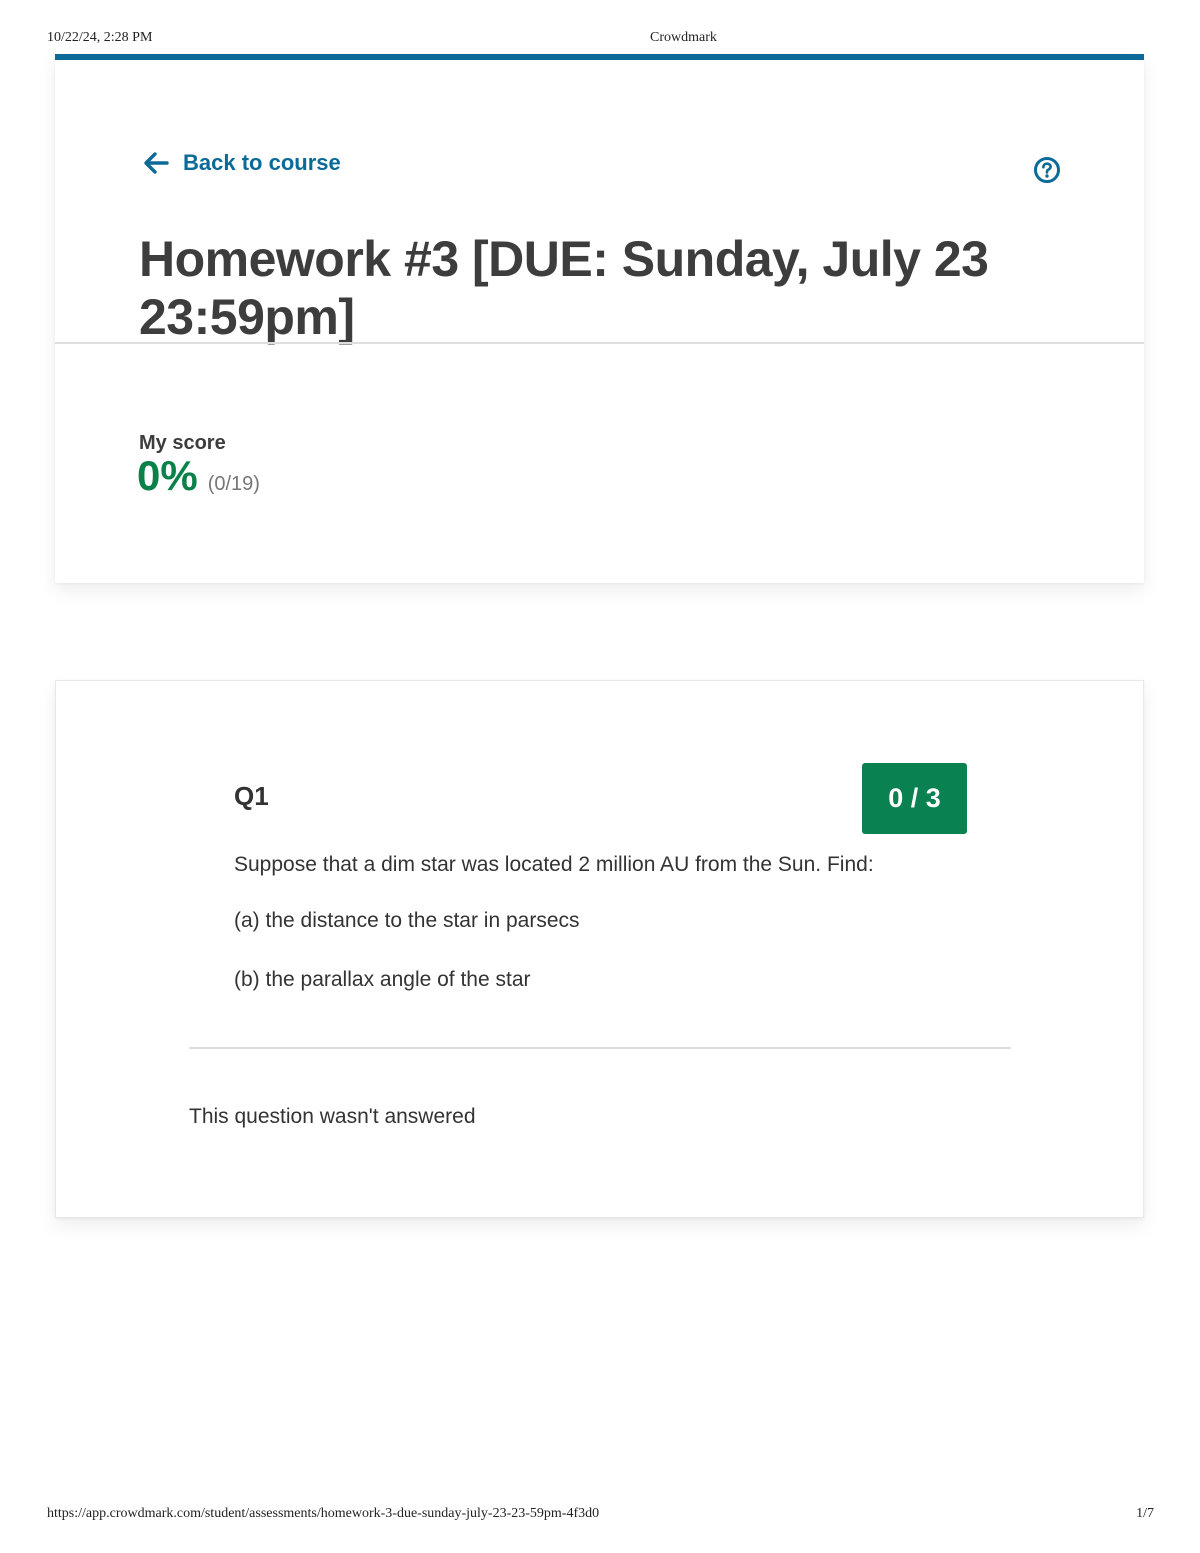 The width and height of the screenshot is (1200, 1553). I want to click on print-datetime: 10/22/24, 2:28 PM, so click(100, 37).